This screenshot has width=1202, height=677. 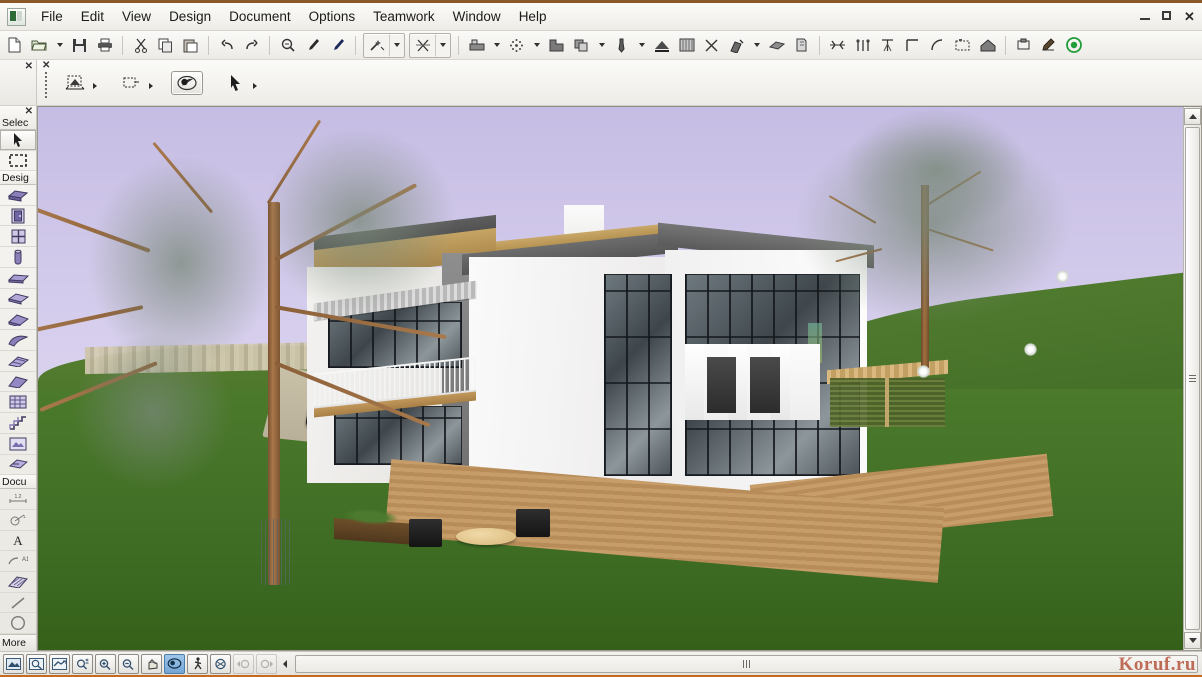 I want to click on menu-edit: Edit, so click(x=92, y=17).